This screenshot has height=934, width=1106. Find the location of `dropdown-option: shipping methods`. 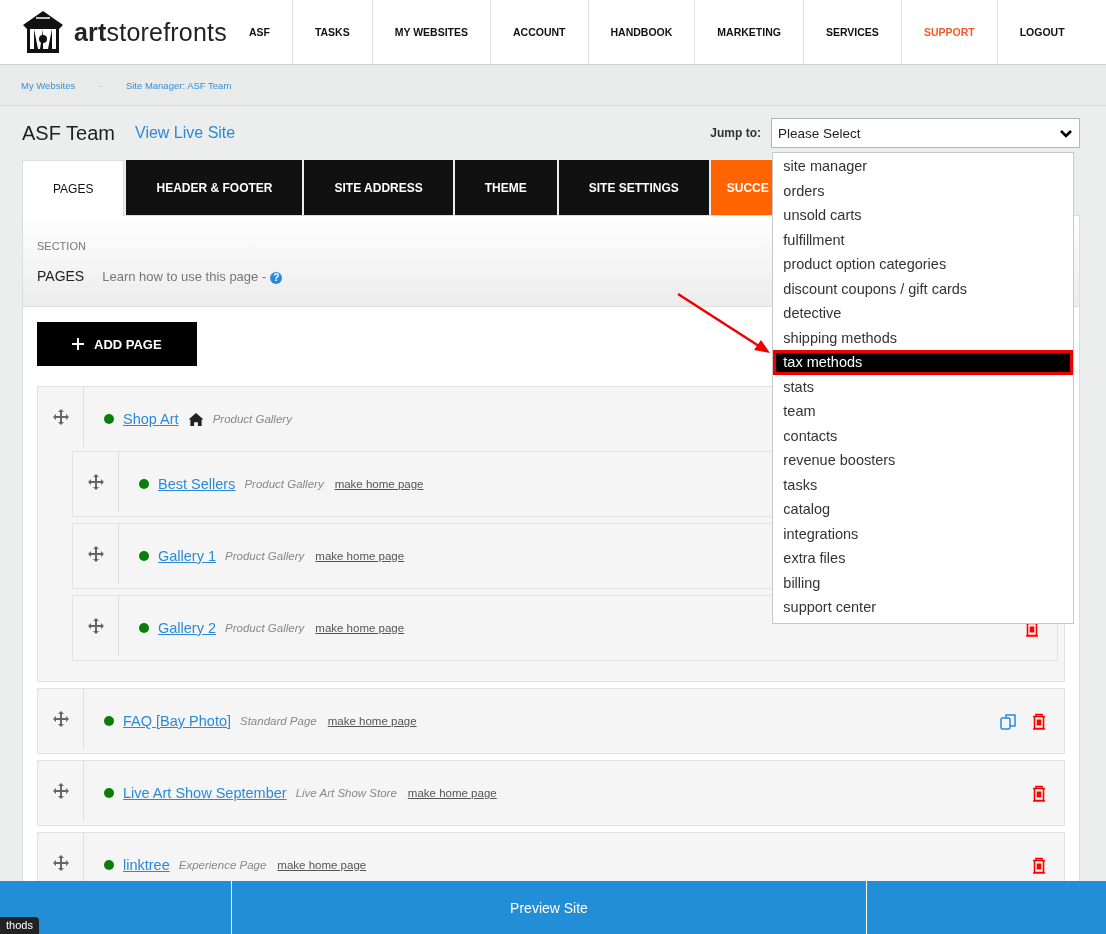

dropdown-option: shipping methods is located at coordinates (923, 337).